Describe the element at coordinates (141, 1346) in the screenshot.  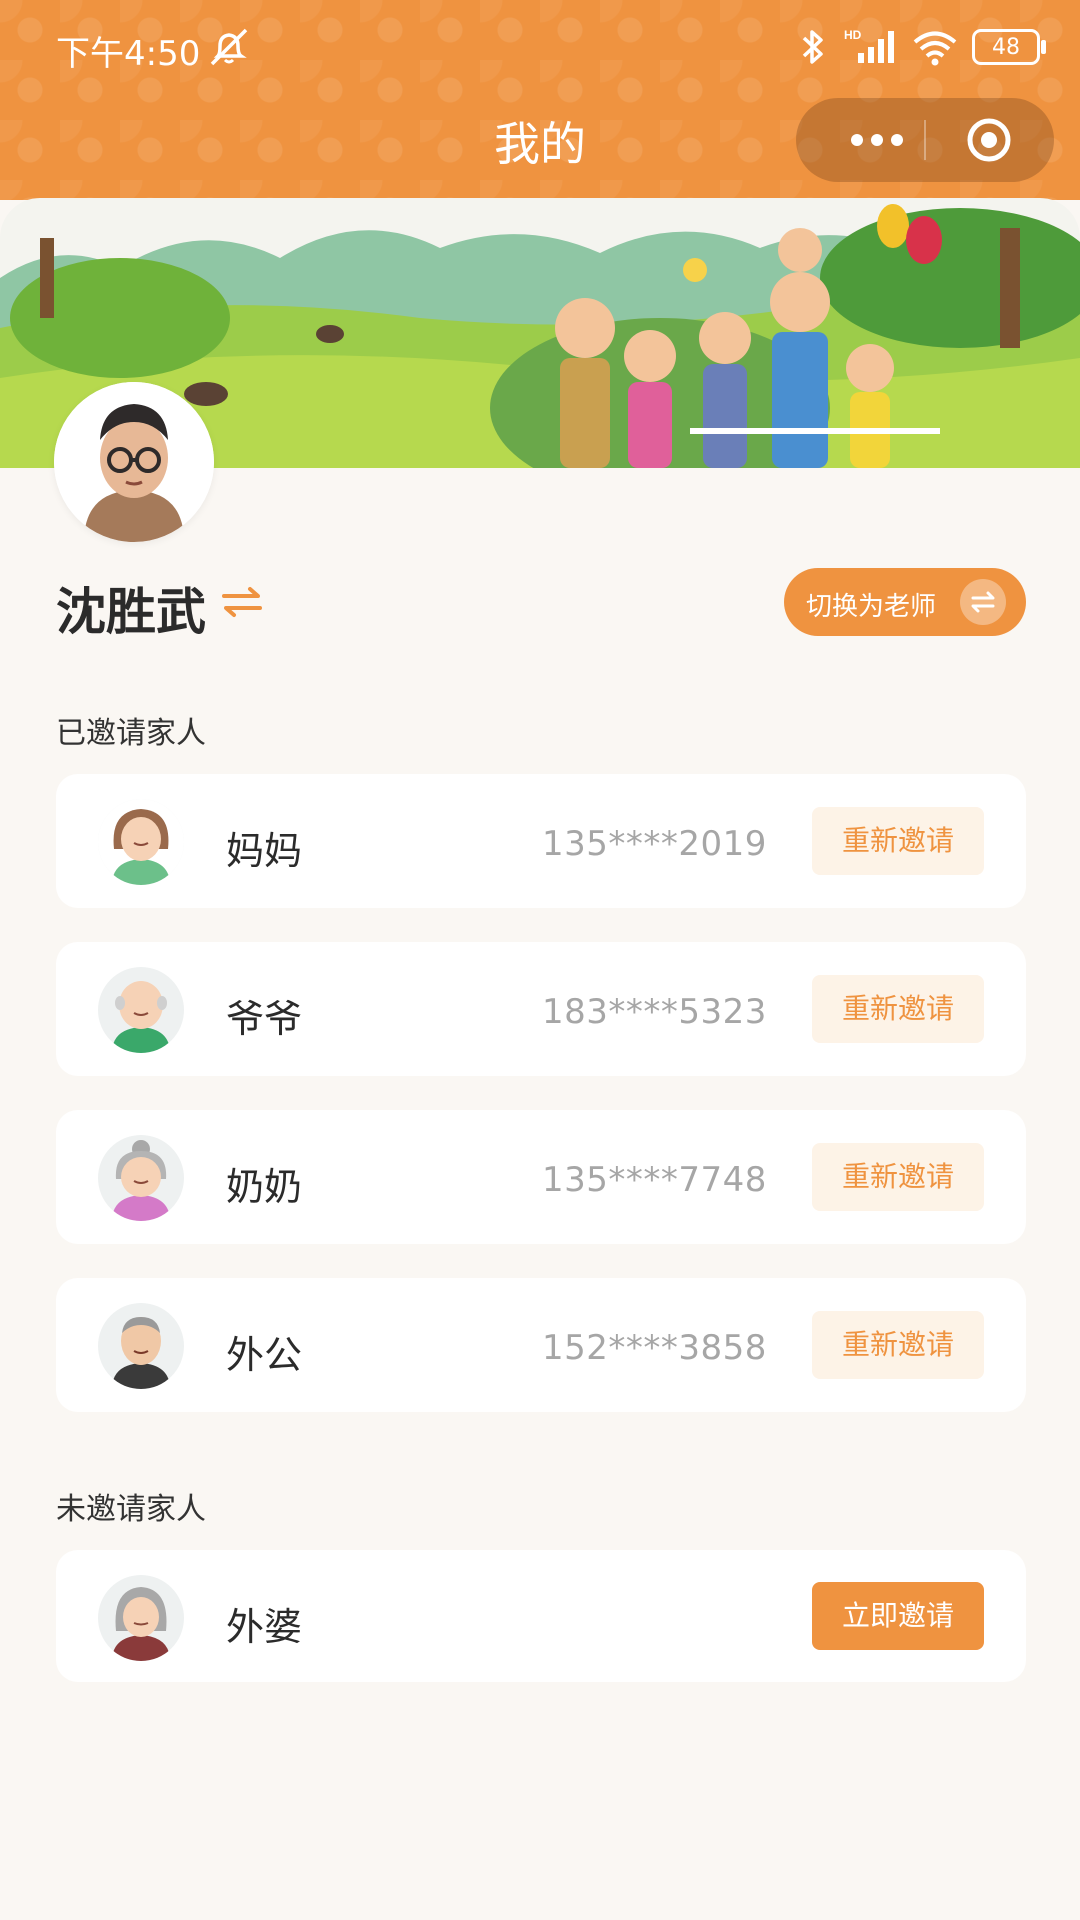
I see `member-avatar-maternal-grandpa` at that location.